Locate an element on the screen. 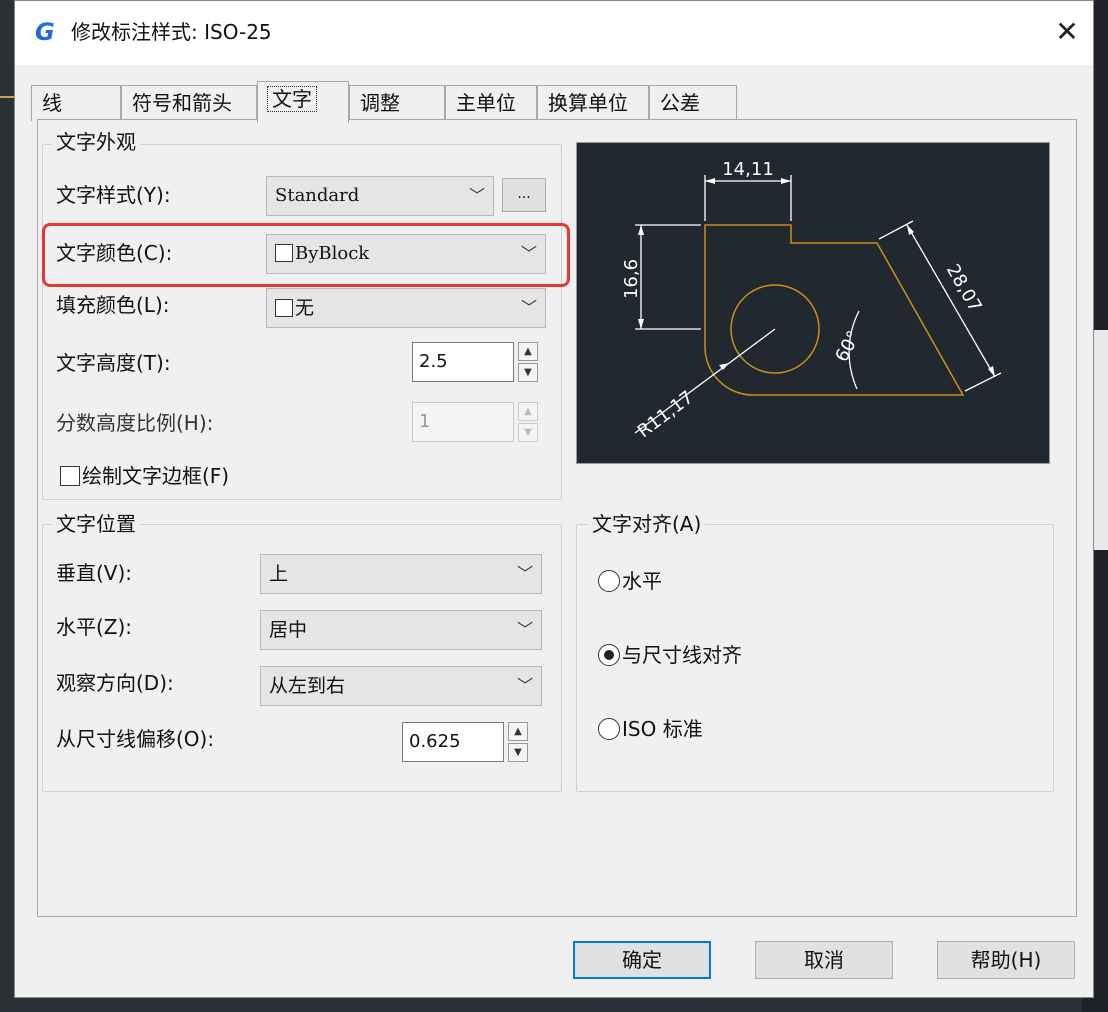 This screenshot has width=1108, height=1012. background-left-strip is located at coordinates (7, 506).